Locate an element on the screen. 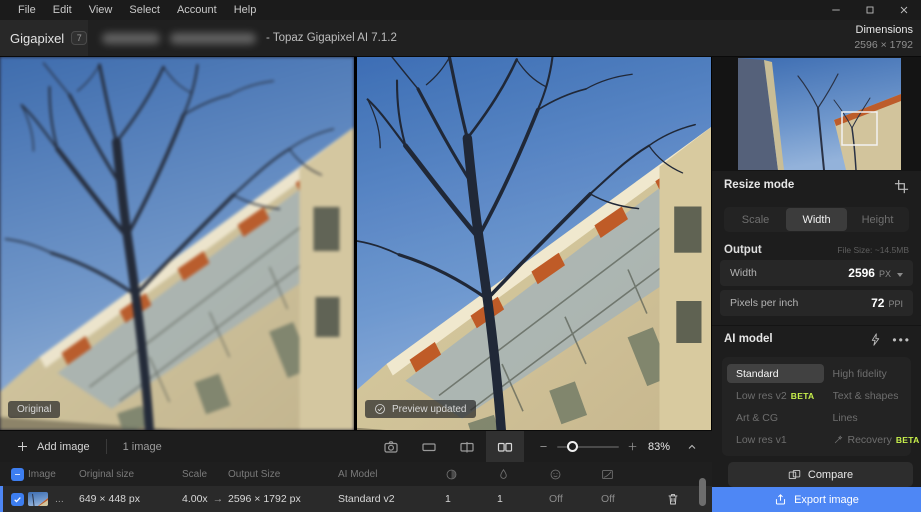 Image resolution: width=921 pixels, height=512 pixels. zoom-slider is located at coordinates (588, 446).